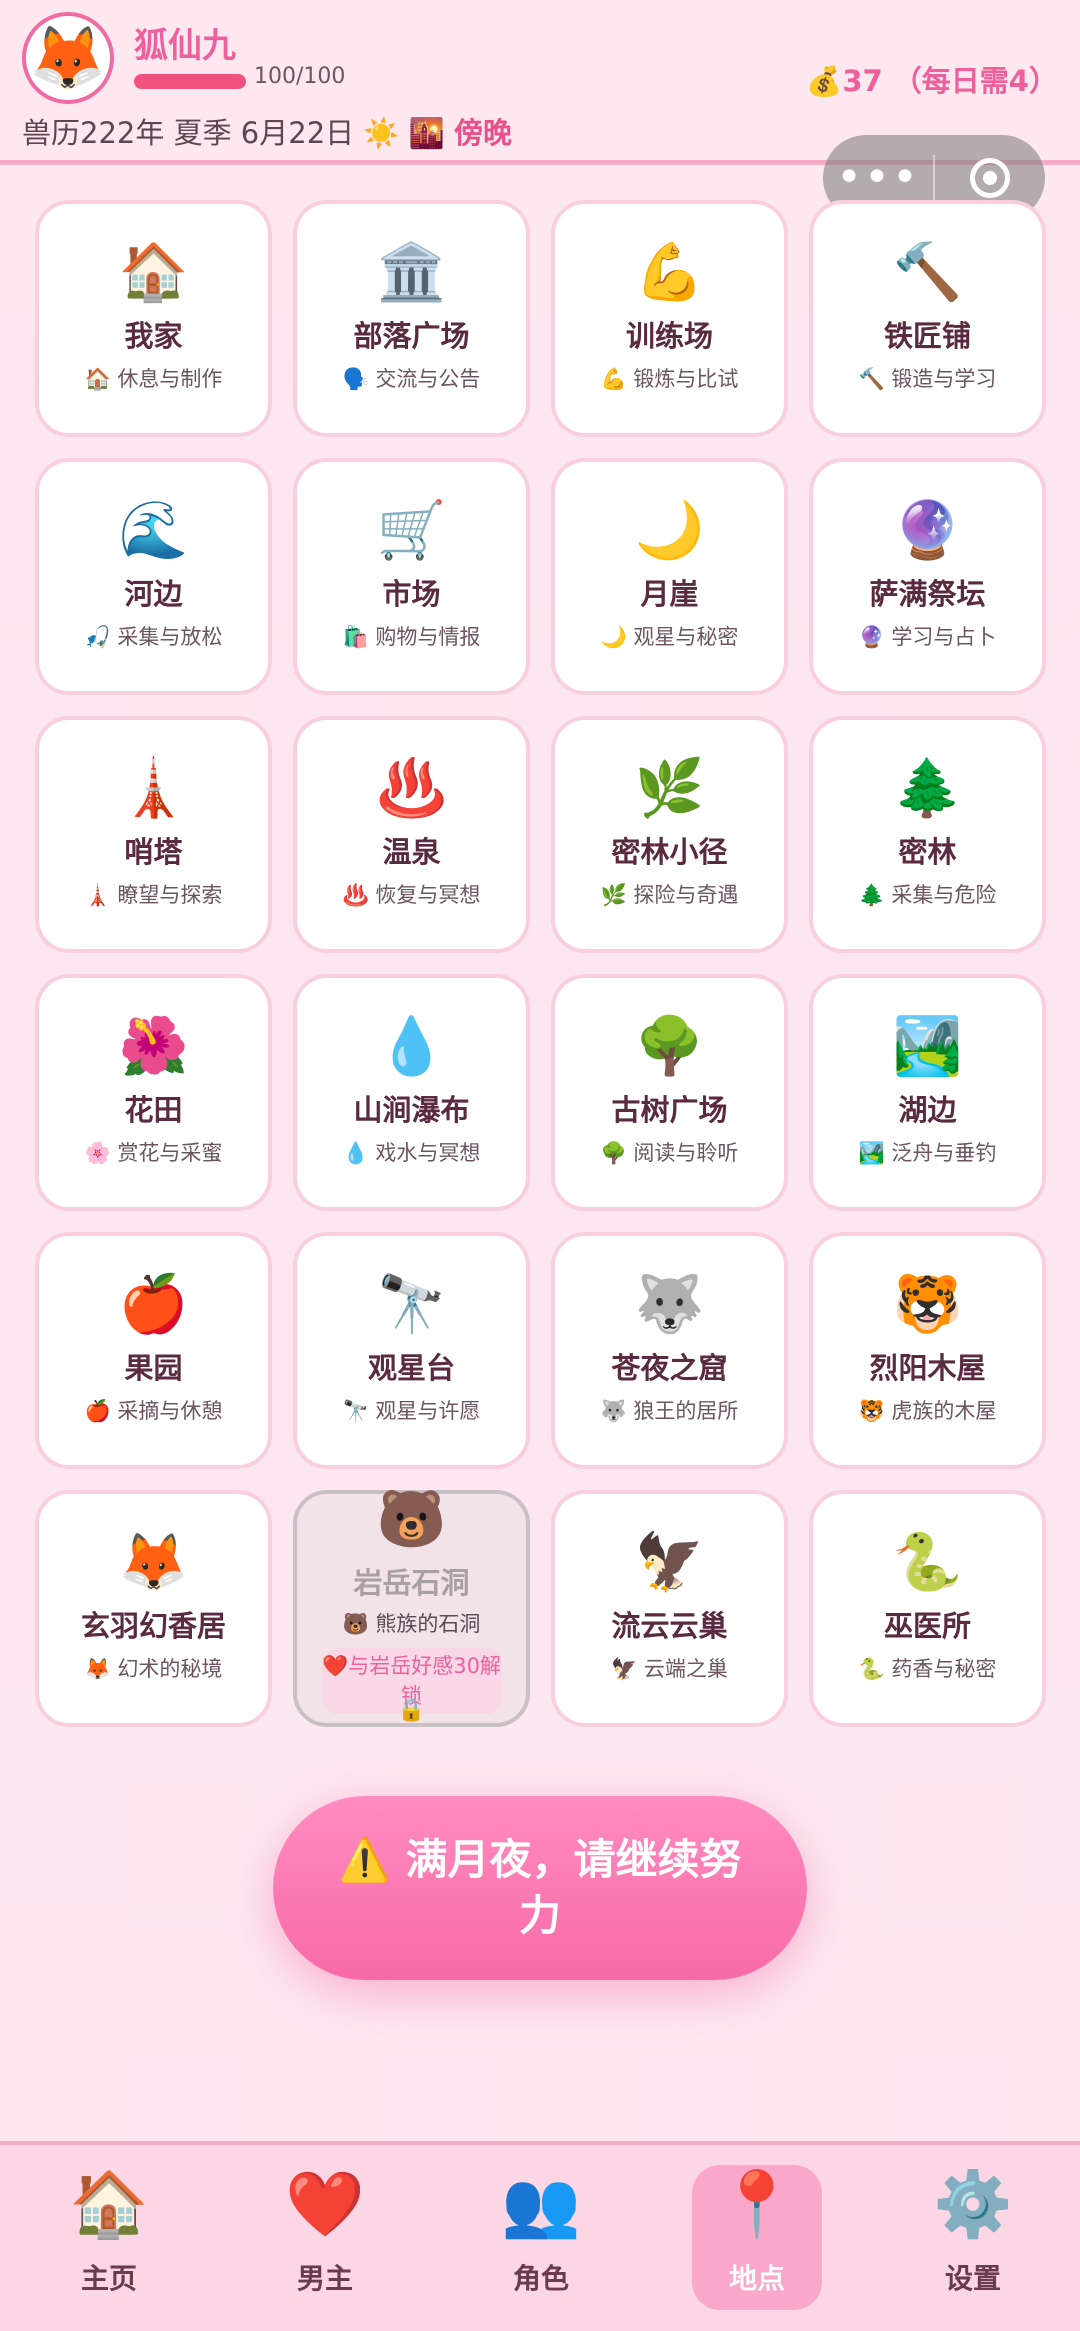  I want to click on desc-text: 锻造与学习, so click(944, 378).